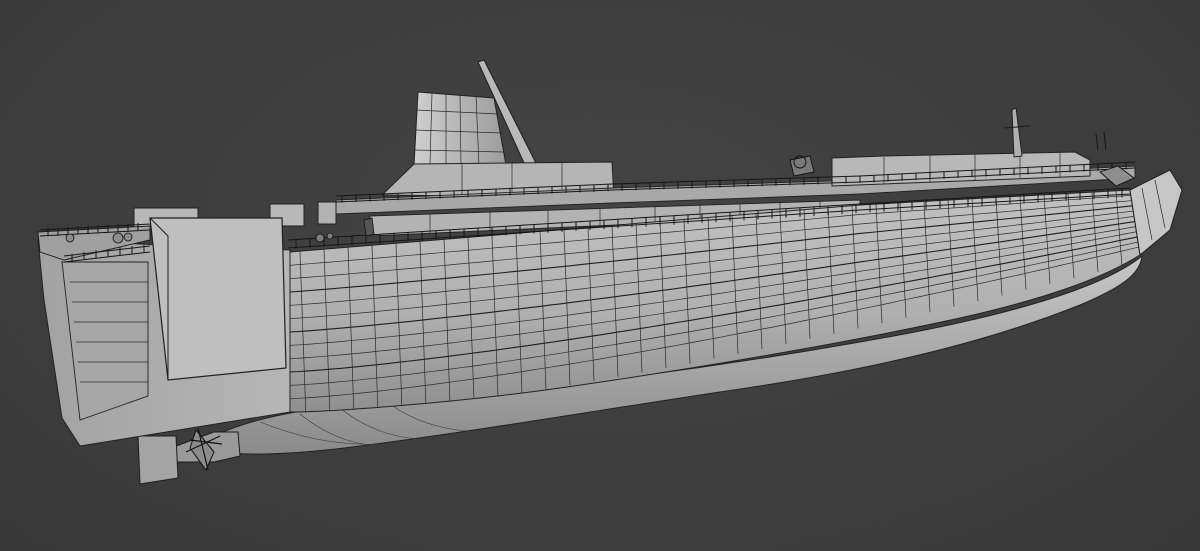  What do you see at coordinates (158, 460) in the screenshot?
I see `rudder` at bounding box center [158, 460].